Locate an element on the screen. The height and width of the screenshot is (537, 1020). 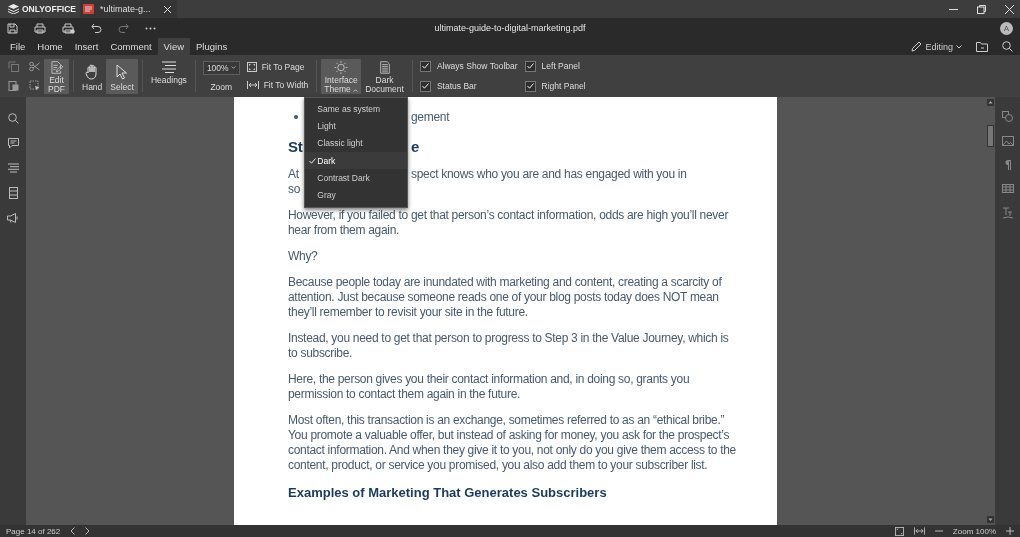
checkbox-option: Always Show Toolbar is located at coordinates (468, 66).